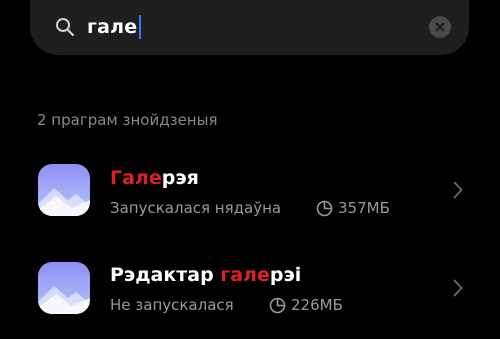 This screenshot has height=339, width=500. Describe the element at coordinates (136, 178) in the screenshot. I see `app-name-highlight: Гале` at that location.